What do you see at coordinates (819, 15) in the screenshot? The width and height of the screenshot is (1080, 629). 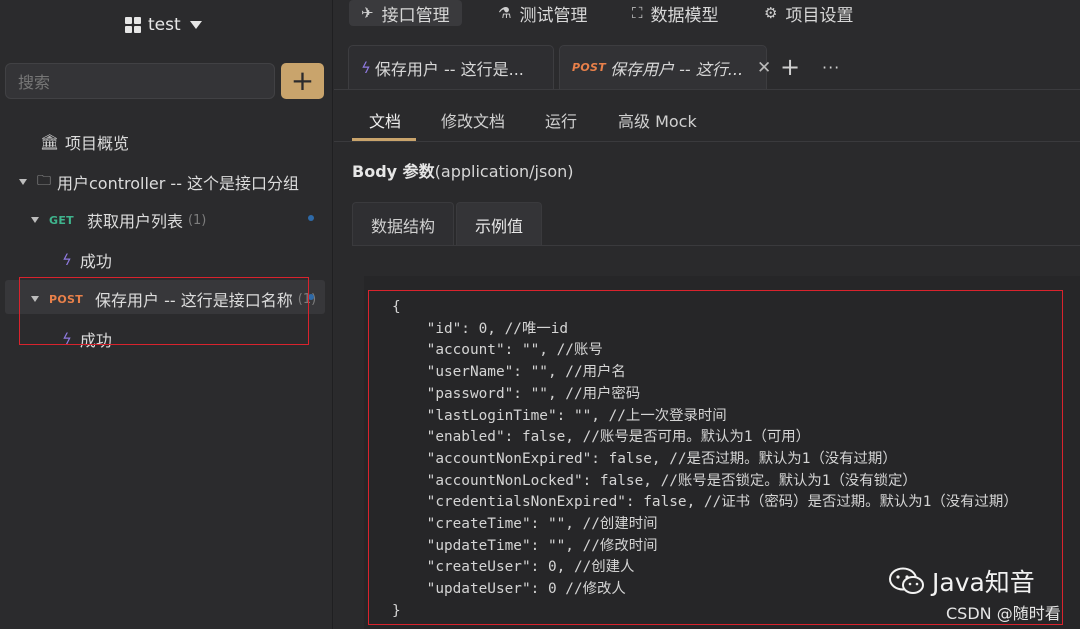 I see `topnav-label: 项目设置` at bounding box center [819, 15].